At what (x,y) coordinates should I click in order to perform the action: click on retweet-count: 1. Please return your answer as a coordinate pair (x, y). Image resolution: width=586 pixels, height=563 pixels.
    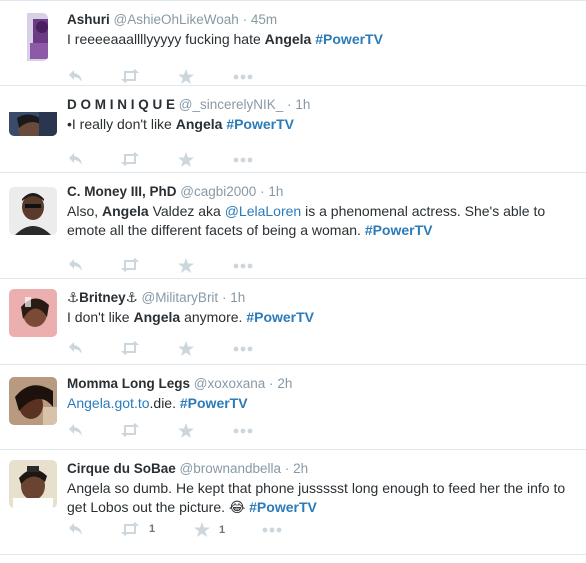
    Looking at the image, I should click on (152, 529).